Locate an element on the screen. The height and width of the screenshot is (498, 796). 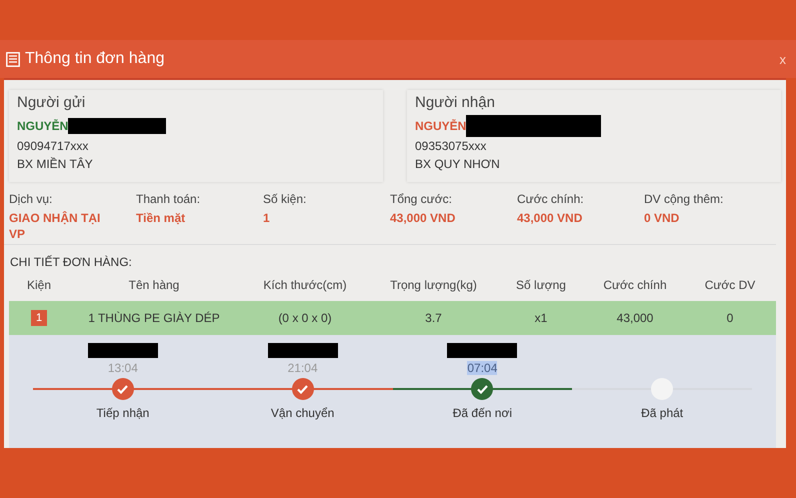
step-dot is located at coordinates (662, 389).